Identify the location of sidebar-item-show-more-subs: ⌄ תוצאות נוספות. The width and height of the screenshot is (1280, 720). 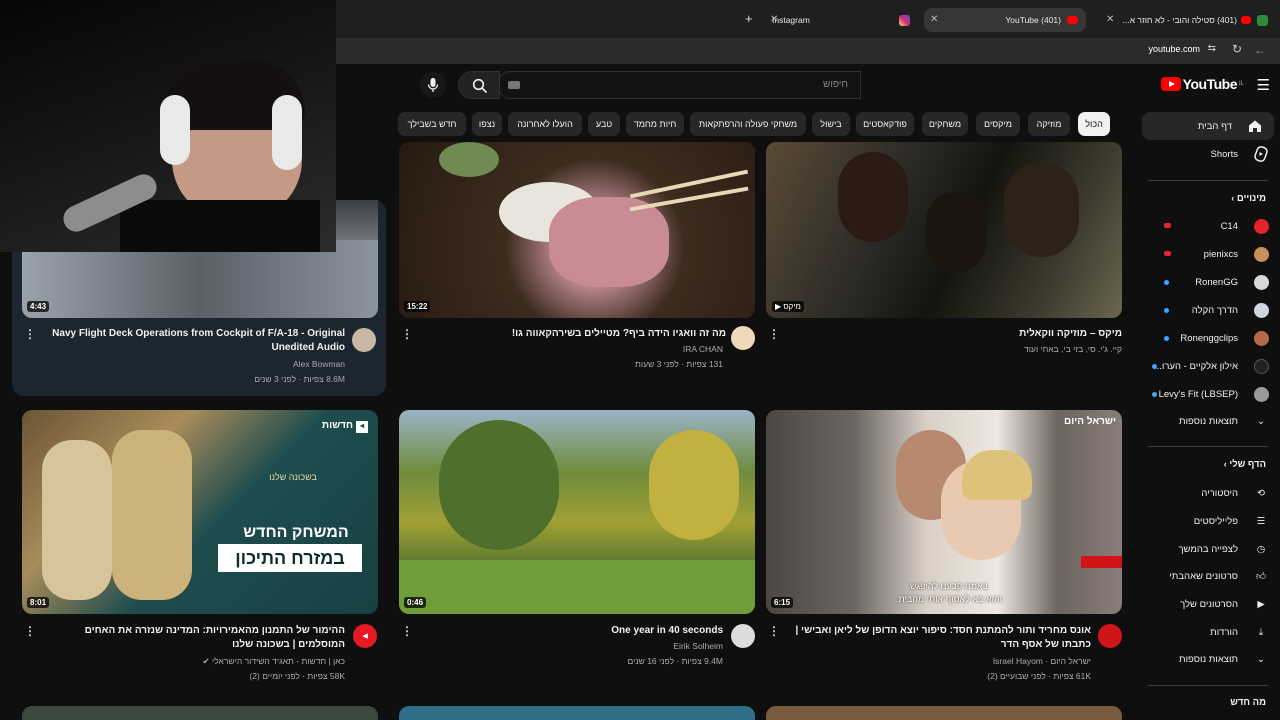
(1213, 421).